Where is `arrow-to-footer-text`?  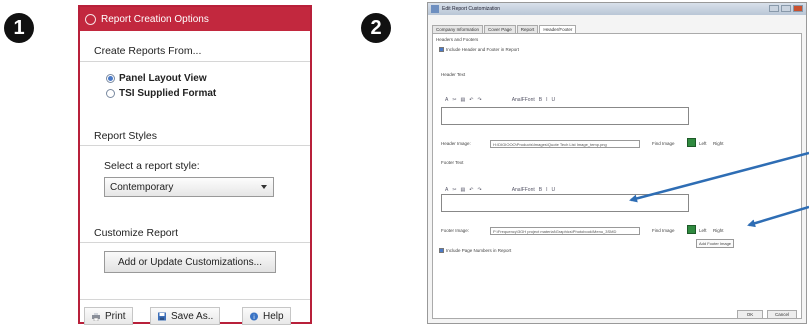
arrow-to-footer-text is located at coordinates (719, 177).